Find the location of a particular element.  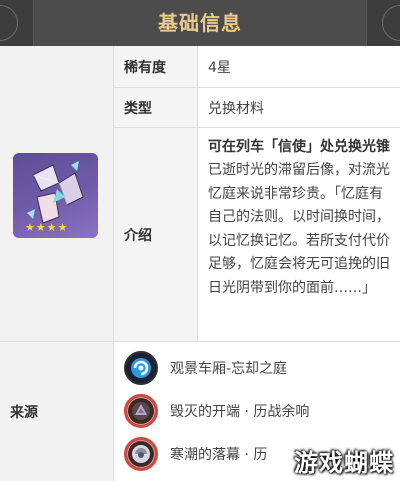

section-header: 基础信息 is located at coordinates (200, 23).